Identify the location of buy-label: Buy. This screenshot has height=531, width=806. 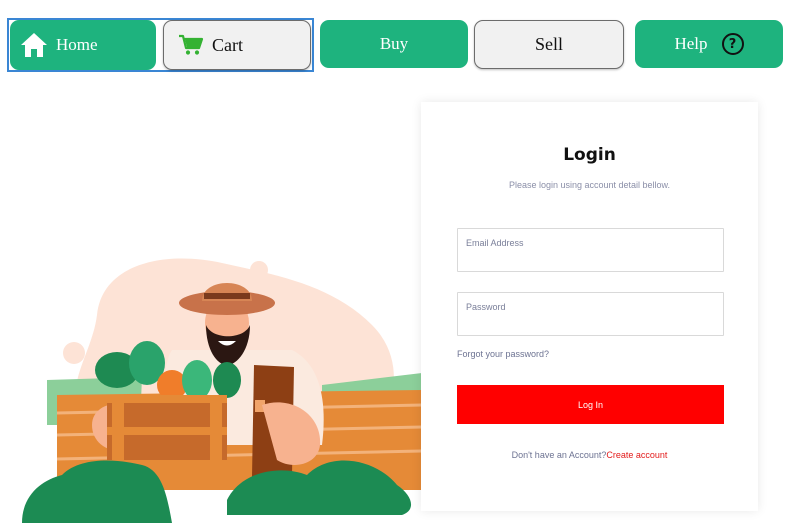
(394, 43).